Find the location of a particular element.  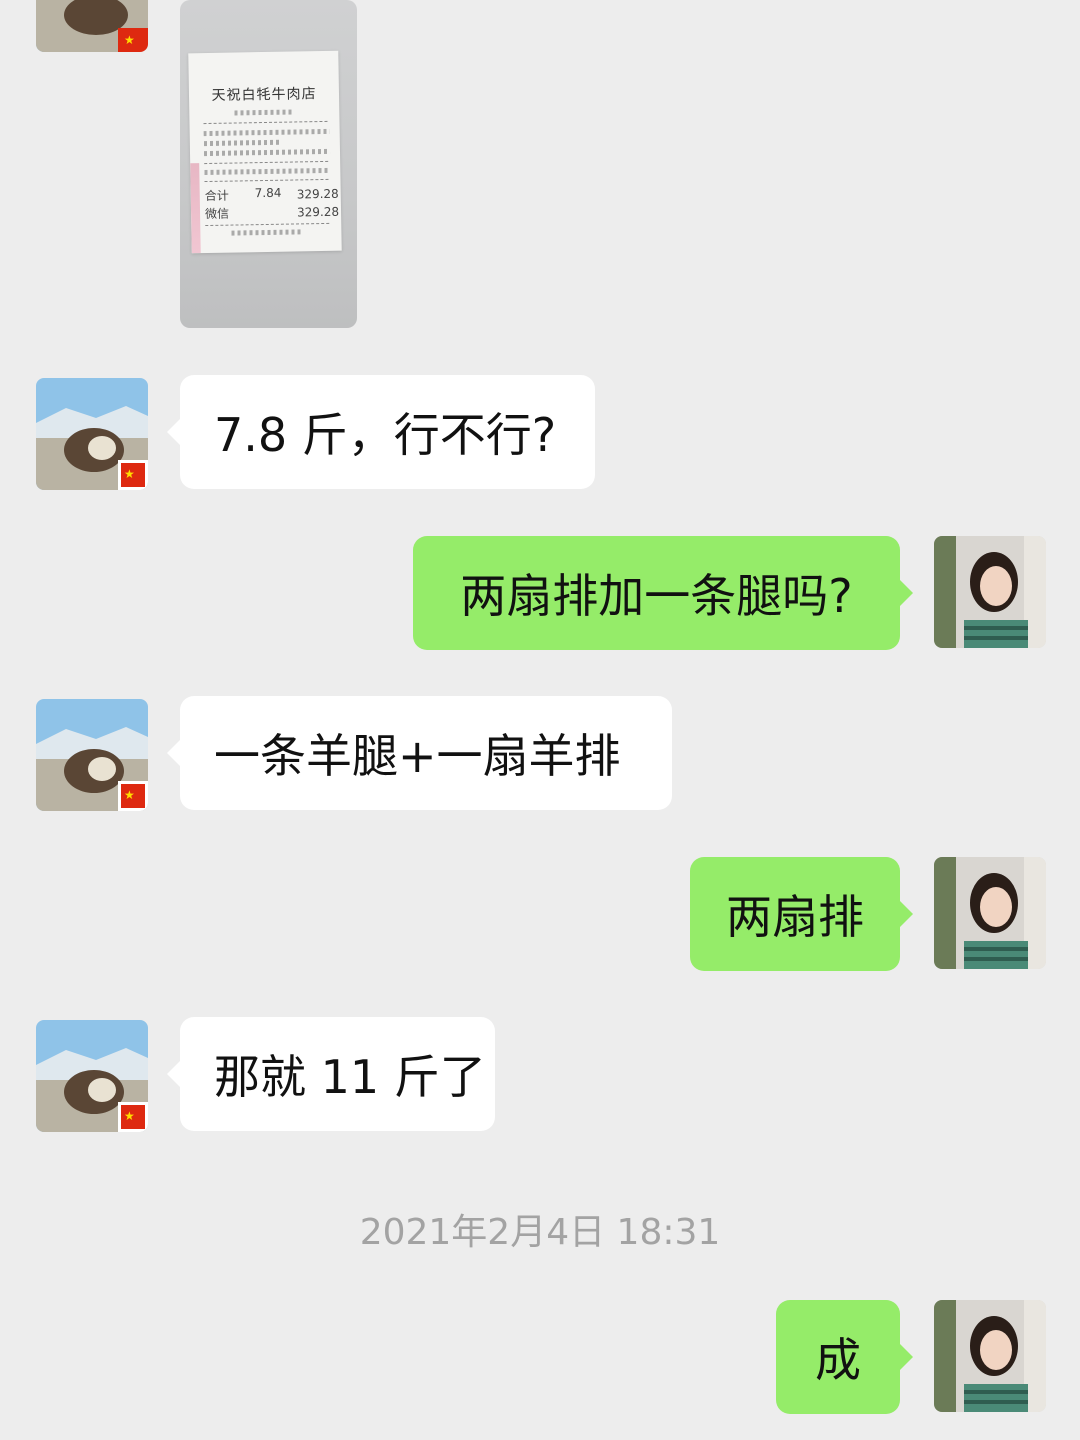

receipt-total-qty: 7.84 is located at coordinates (268, 193).